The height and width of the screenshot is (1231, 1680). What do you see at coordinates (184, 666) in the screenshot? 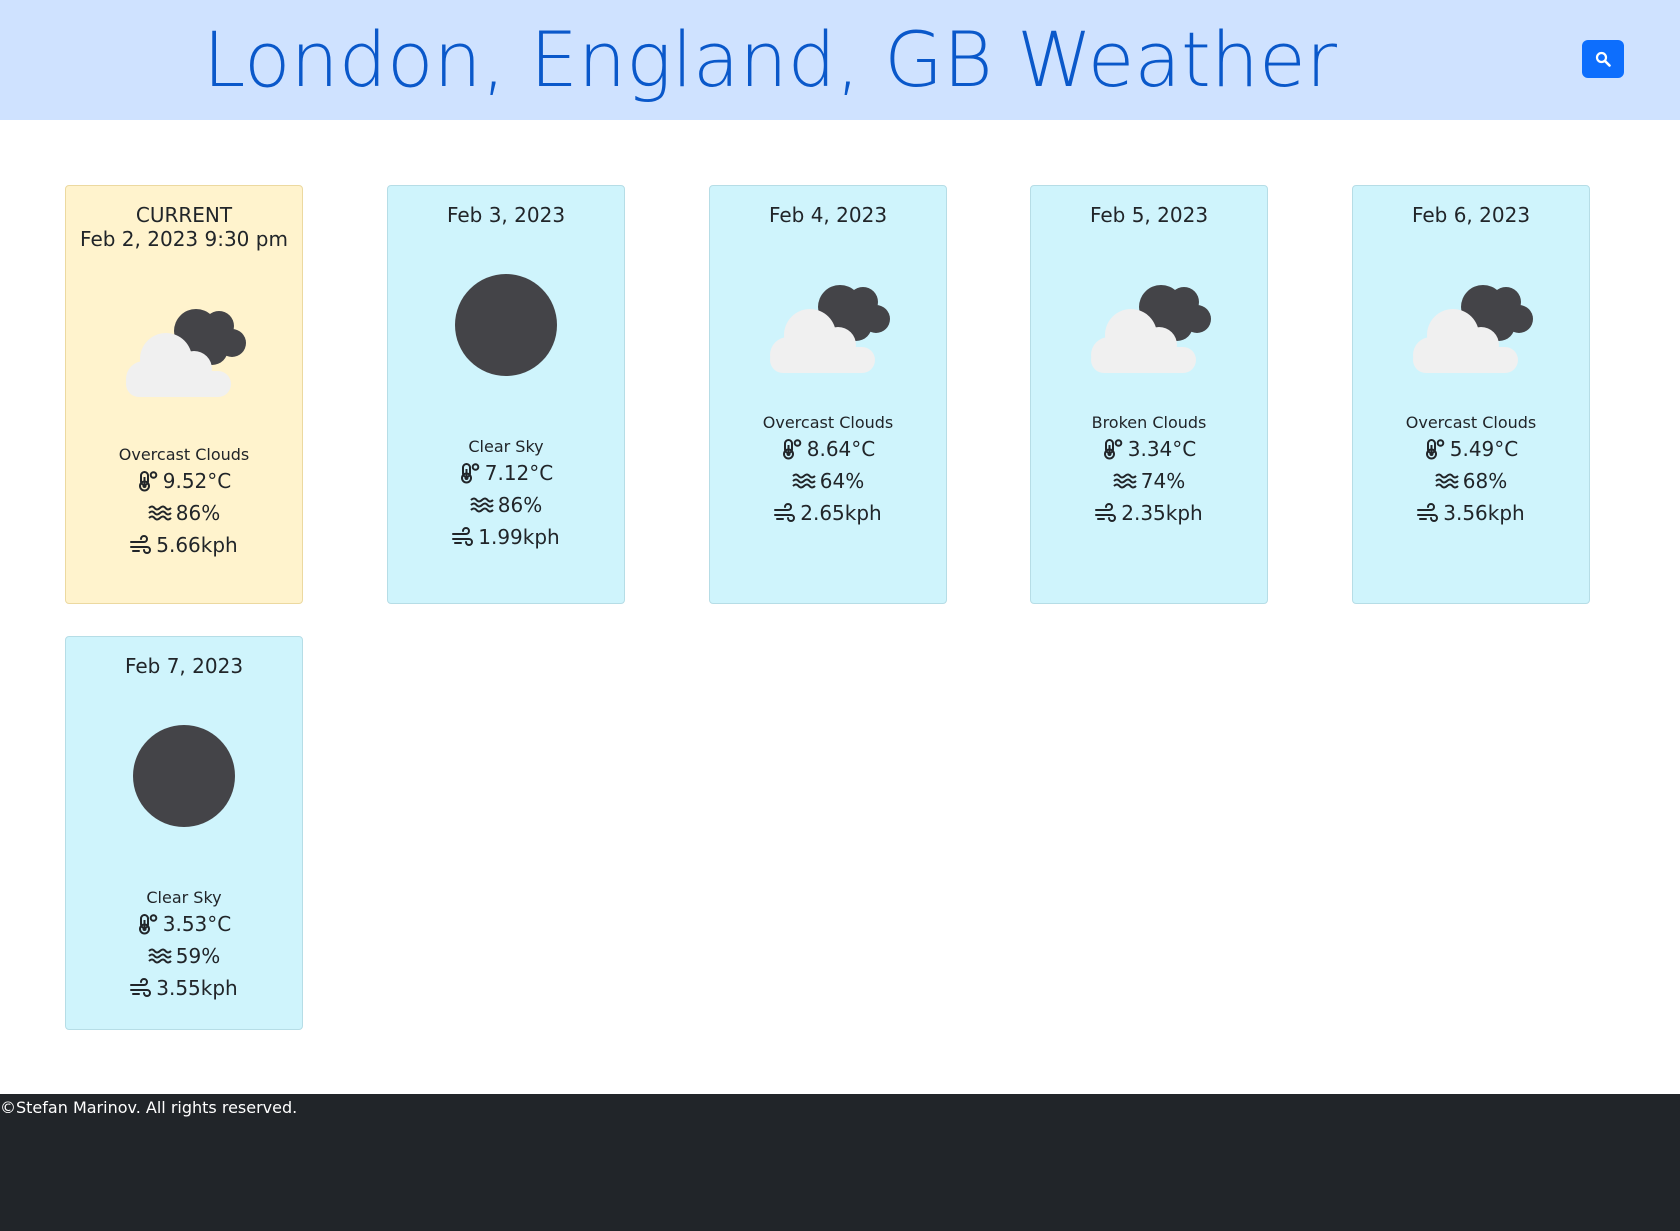
I see `card-date: Feb 7, 2023` at bounding box center [184, 666].